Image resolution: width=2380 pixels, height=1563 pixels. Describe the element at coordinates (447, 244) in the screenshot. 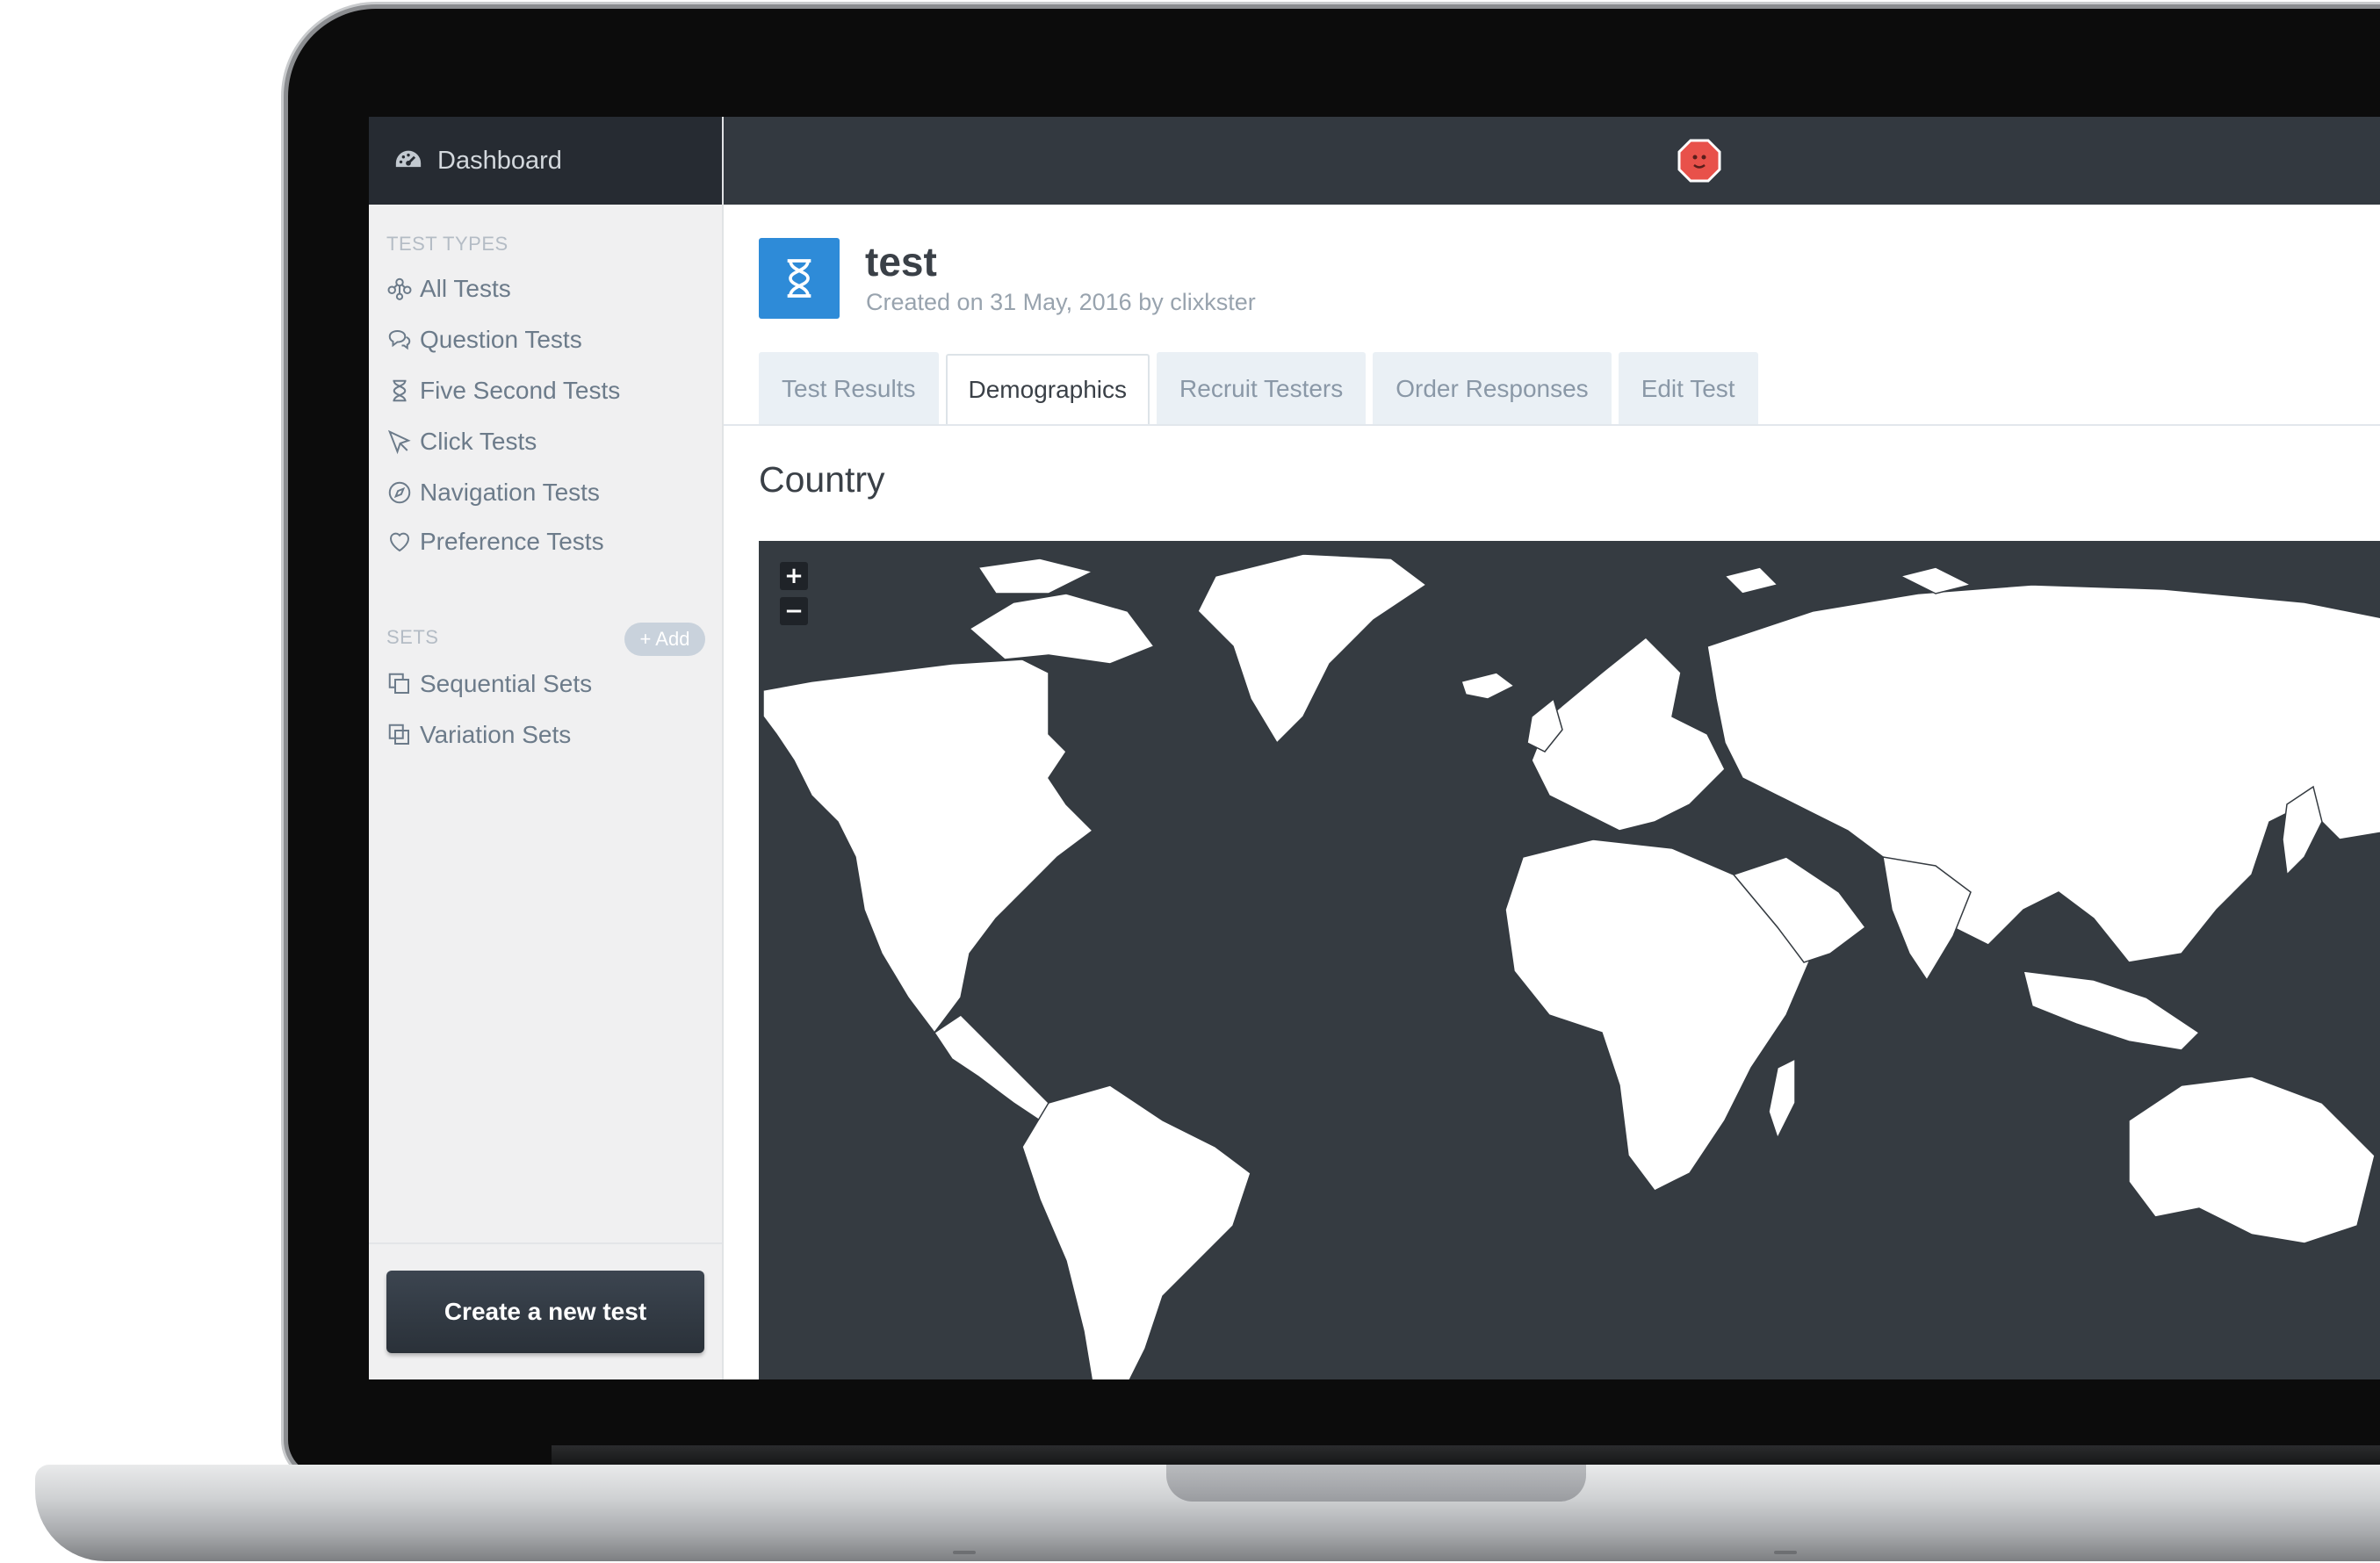

I see `test-types-heading: TEST TYPES` at that location.